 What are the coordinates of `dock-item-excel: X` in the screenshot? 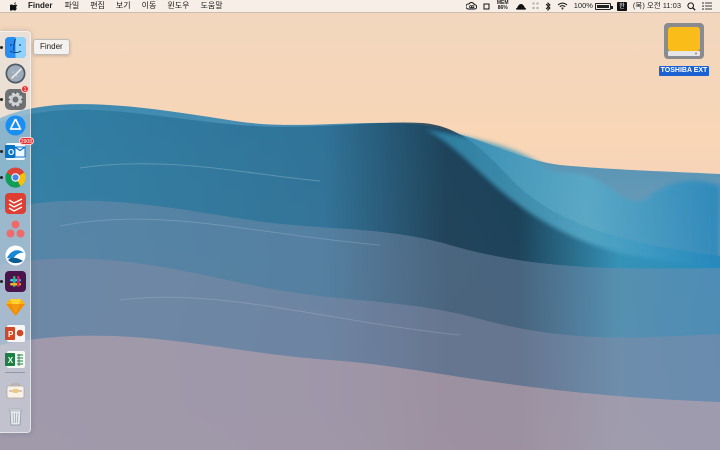 It's located at (15, 359).